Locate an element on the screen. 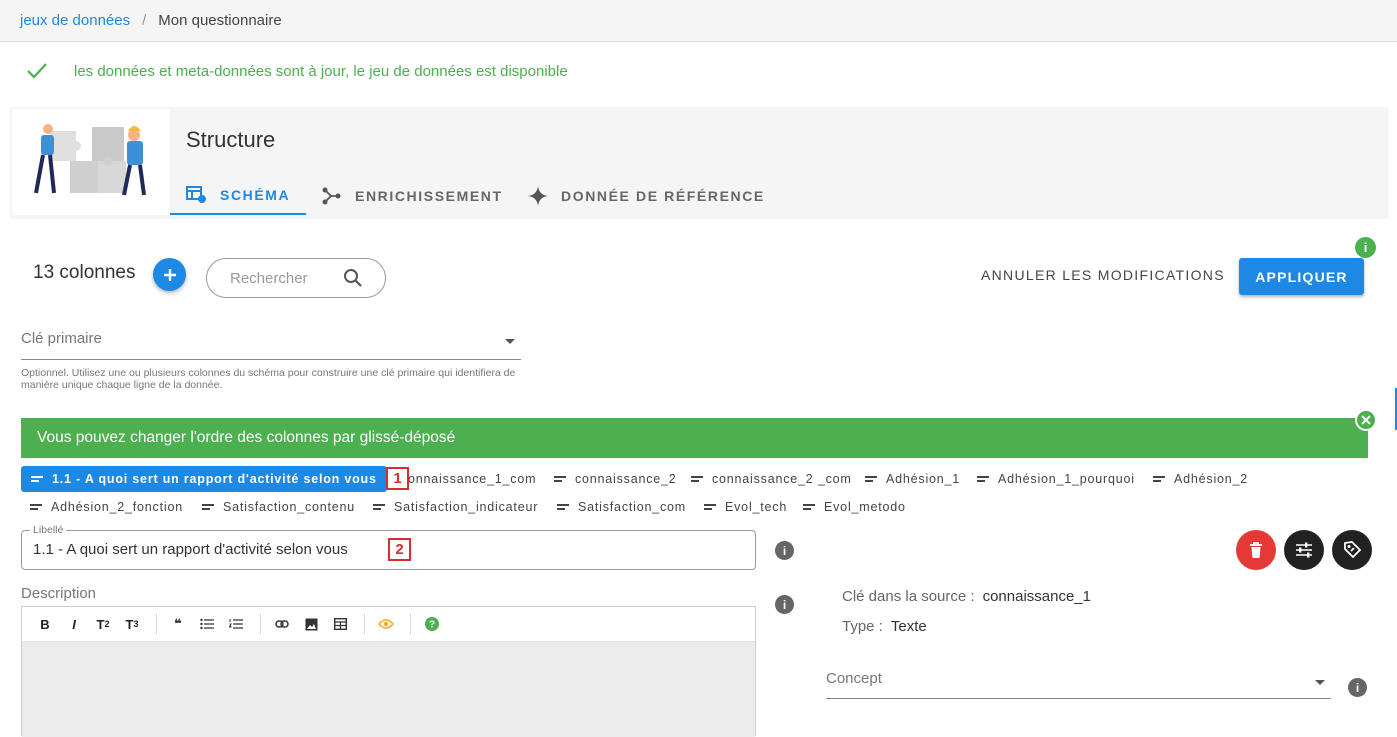 The image size is (1397, 737). column-chip: connaissance_2 _com is located at coordinates (771, 479).